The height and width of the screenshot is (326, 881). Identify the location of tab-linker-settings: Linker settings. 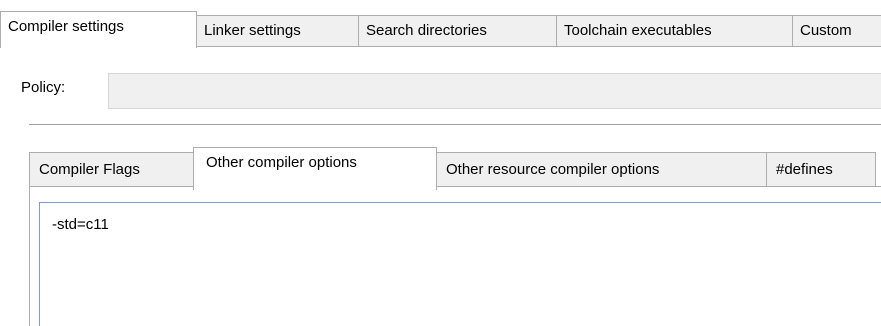
(277, 31).